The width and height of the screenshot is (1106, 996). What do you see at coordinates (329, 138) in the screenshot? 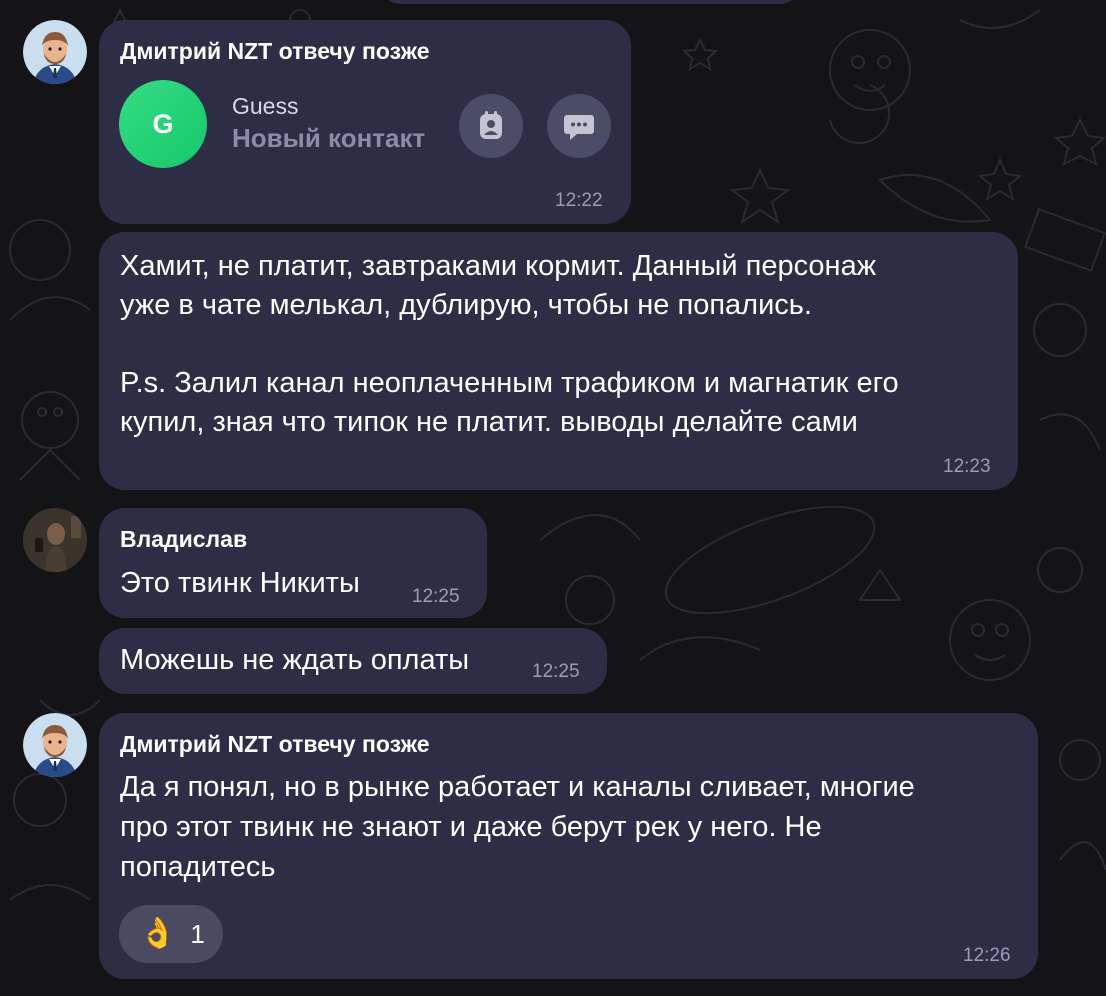
I see `contact-subtitle: Новый контакт` at bounding box center [329, 138].